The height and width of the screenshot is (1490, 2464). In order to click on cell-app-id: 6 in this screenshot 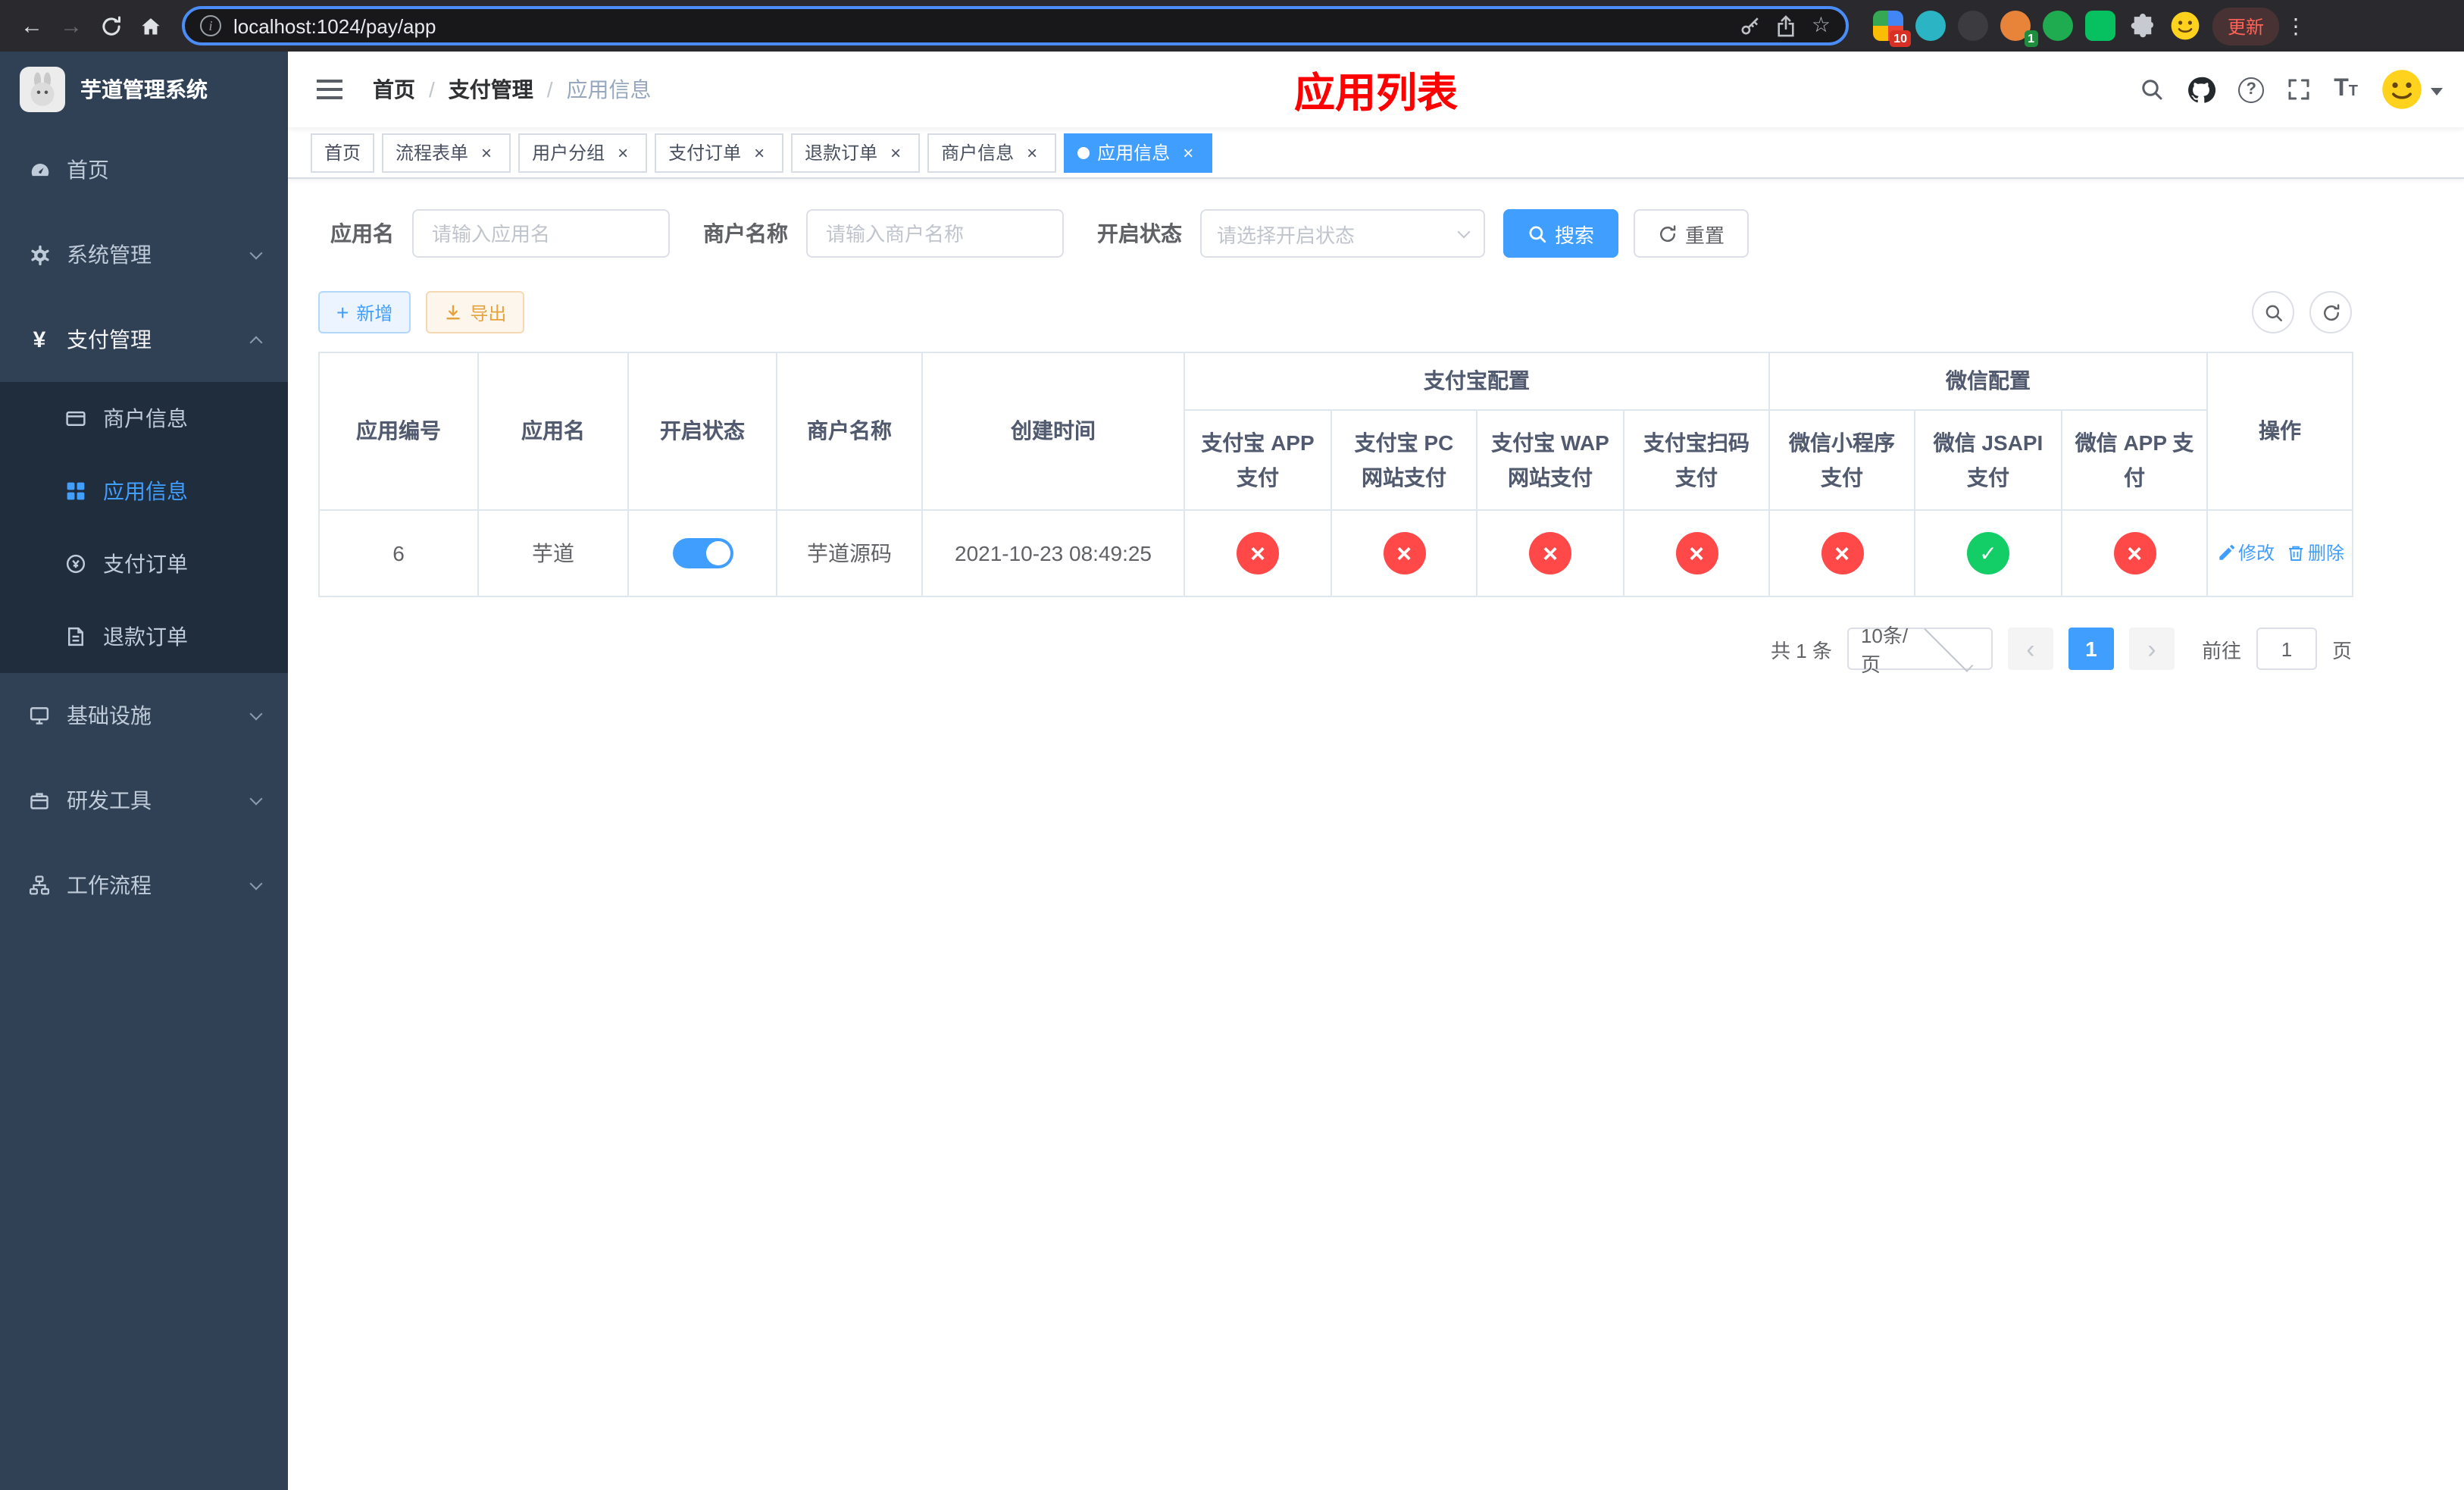, I will do `click(398, 553)`.